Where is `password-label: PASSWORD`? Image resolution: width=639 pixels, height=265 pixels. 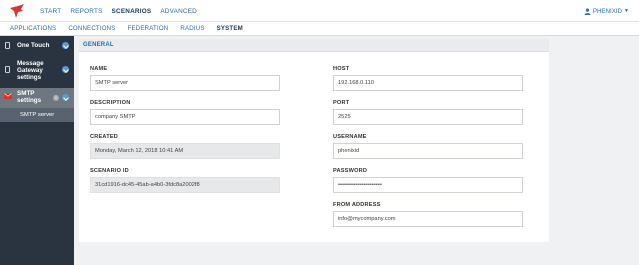
password-label: PASSWORD is located at coordinates (350, 171).